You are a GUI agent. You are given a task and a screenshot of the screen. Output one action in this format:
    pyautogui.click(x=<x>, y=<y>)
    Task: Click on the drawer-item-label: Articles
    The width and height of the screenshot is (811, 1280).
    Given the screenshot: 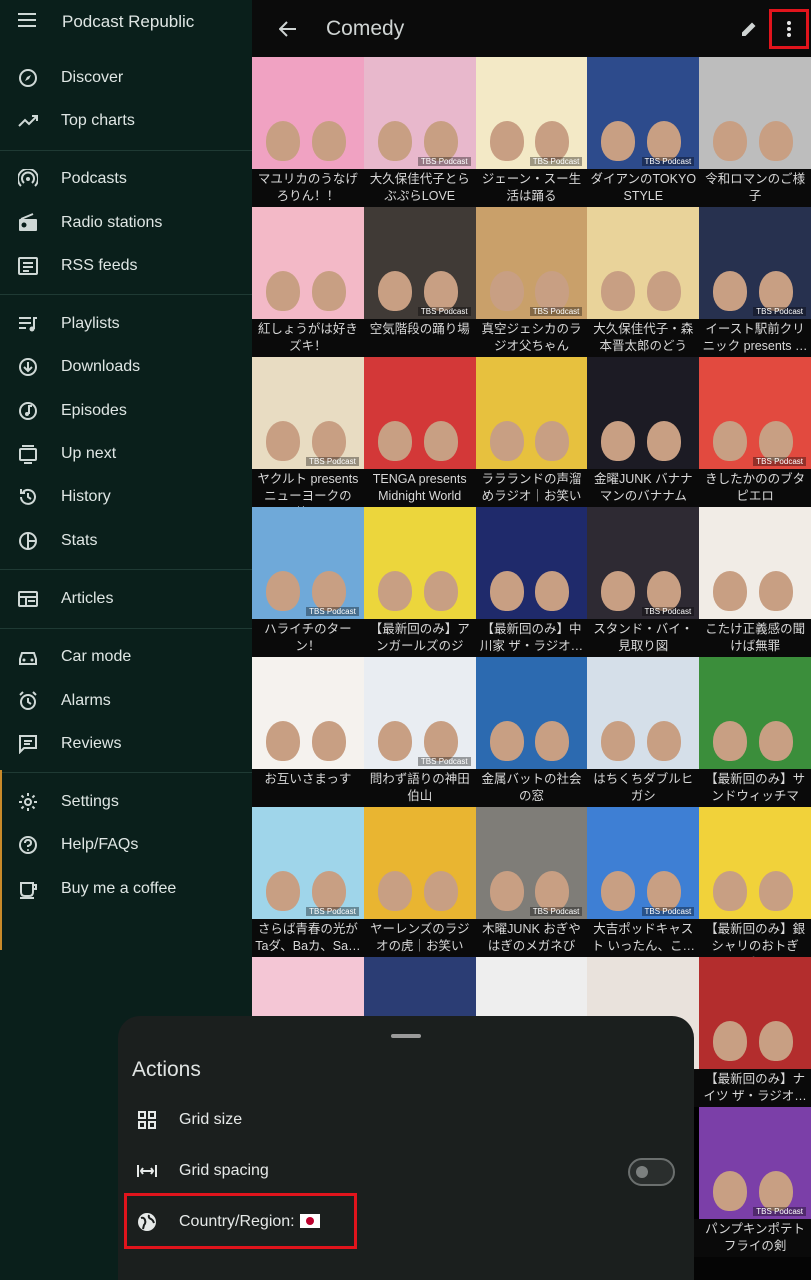 What is the action you would take?
    pyautogui.click(x=87, y=598)
    